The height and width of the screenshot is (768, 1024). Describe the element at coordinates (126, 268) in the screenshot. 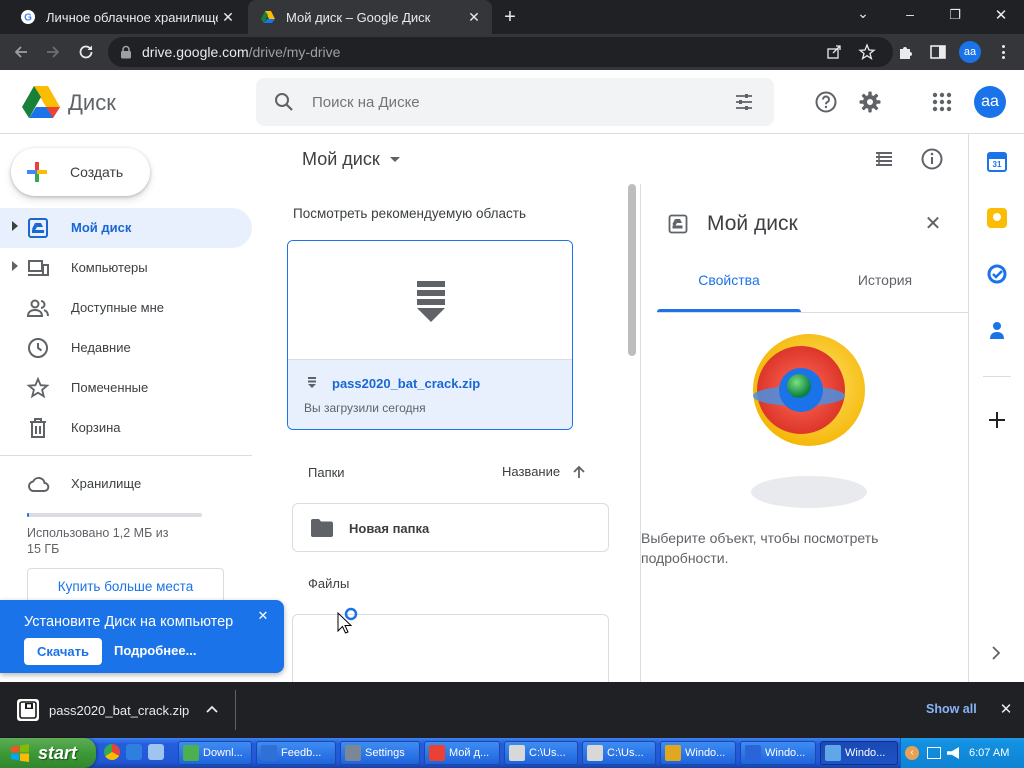

I see `sidebar-item-computers: Компьютеры` at that location.